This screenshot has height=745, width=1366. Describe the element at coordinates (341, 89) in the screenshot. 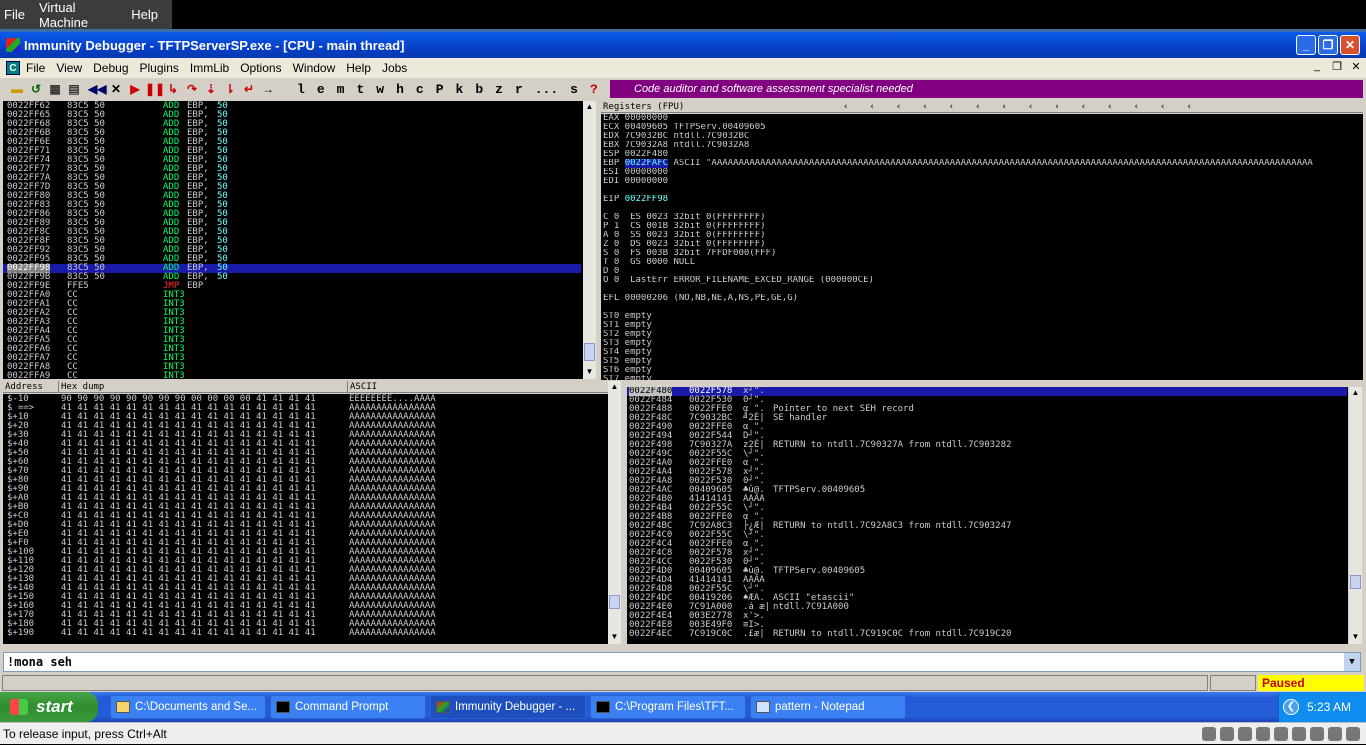

I see `toolbar-memory-button: m` at that location.